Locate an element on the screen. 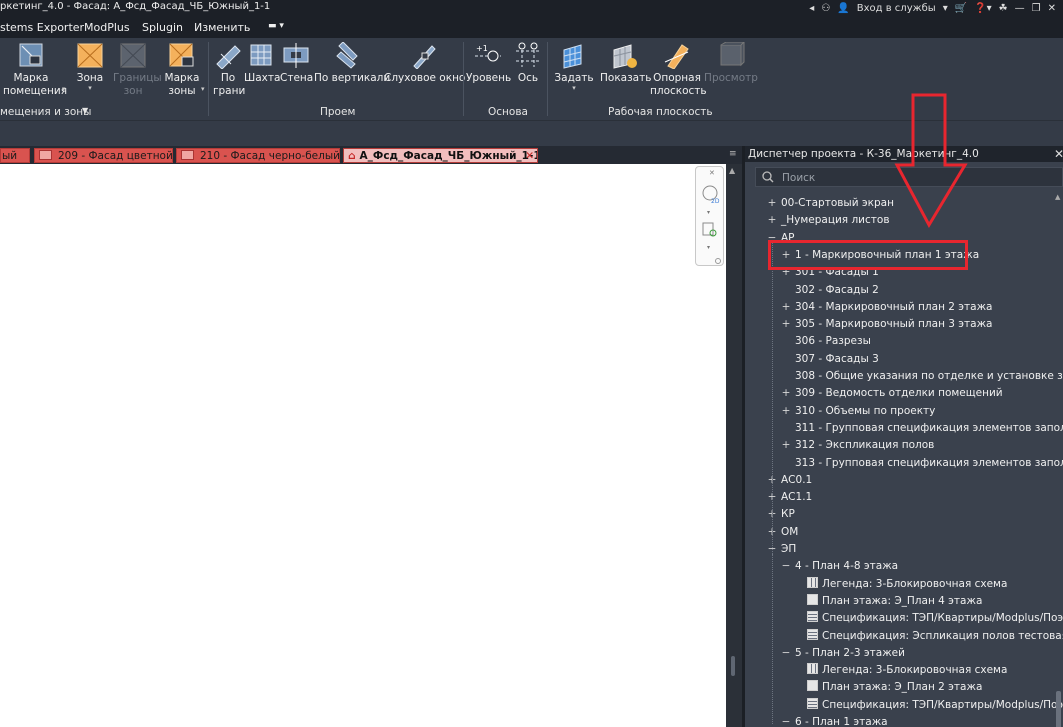 The image size is (1063, 727). ref-plane-button: Опорная плоскость is located at coordinates (678, 70).